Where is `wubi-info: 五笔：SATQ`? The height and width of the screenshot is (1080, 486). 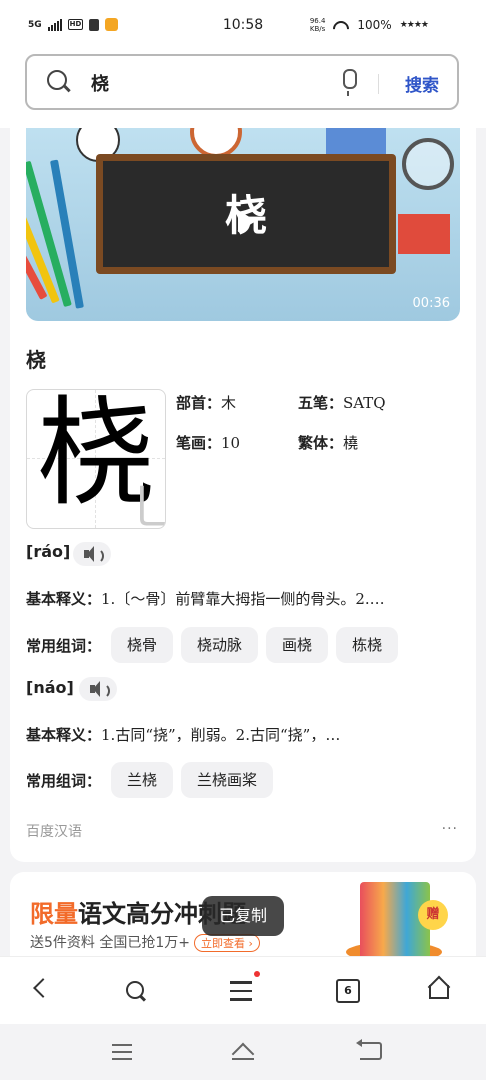
wubi-info: 五笔：SATQ is located at coordinates (342, 402).